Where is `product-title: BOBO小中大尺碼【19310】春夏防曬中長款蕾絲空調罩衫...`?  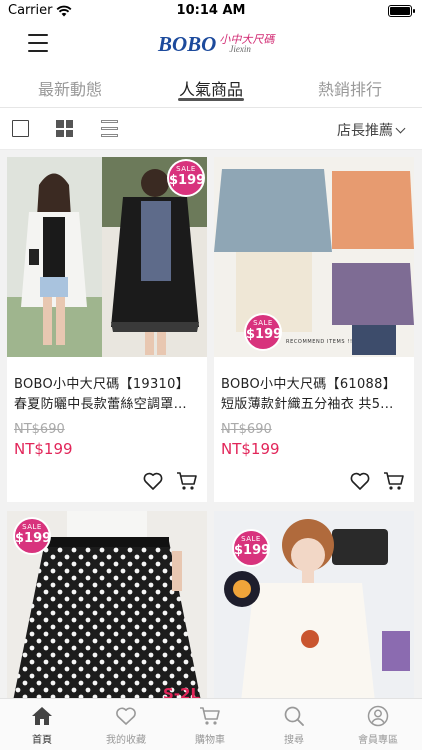
product-title: BOBO小中大尺碼【19310】春夏防曬中長款蕾絲空調罩衫... is located at coordinates (107, 395).